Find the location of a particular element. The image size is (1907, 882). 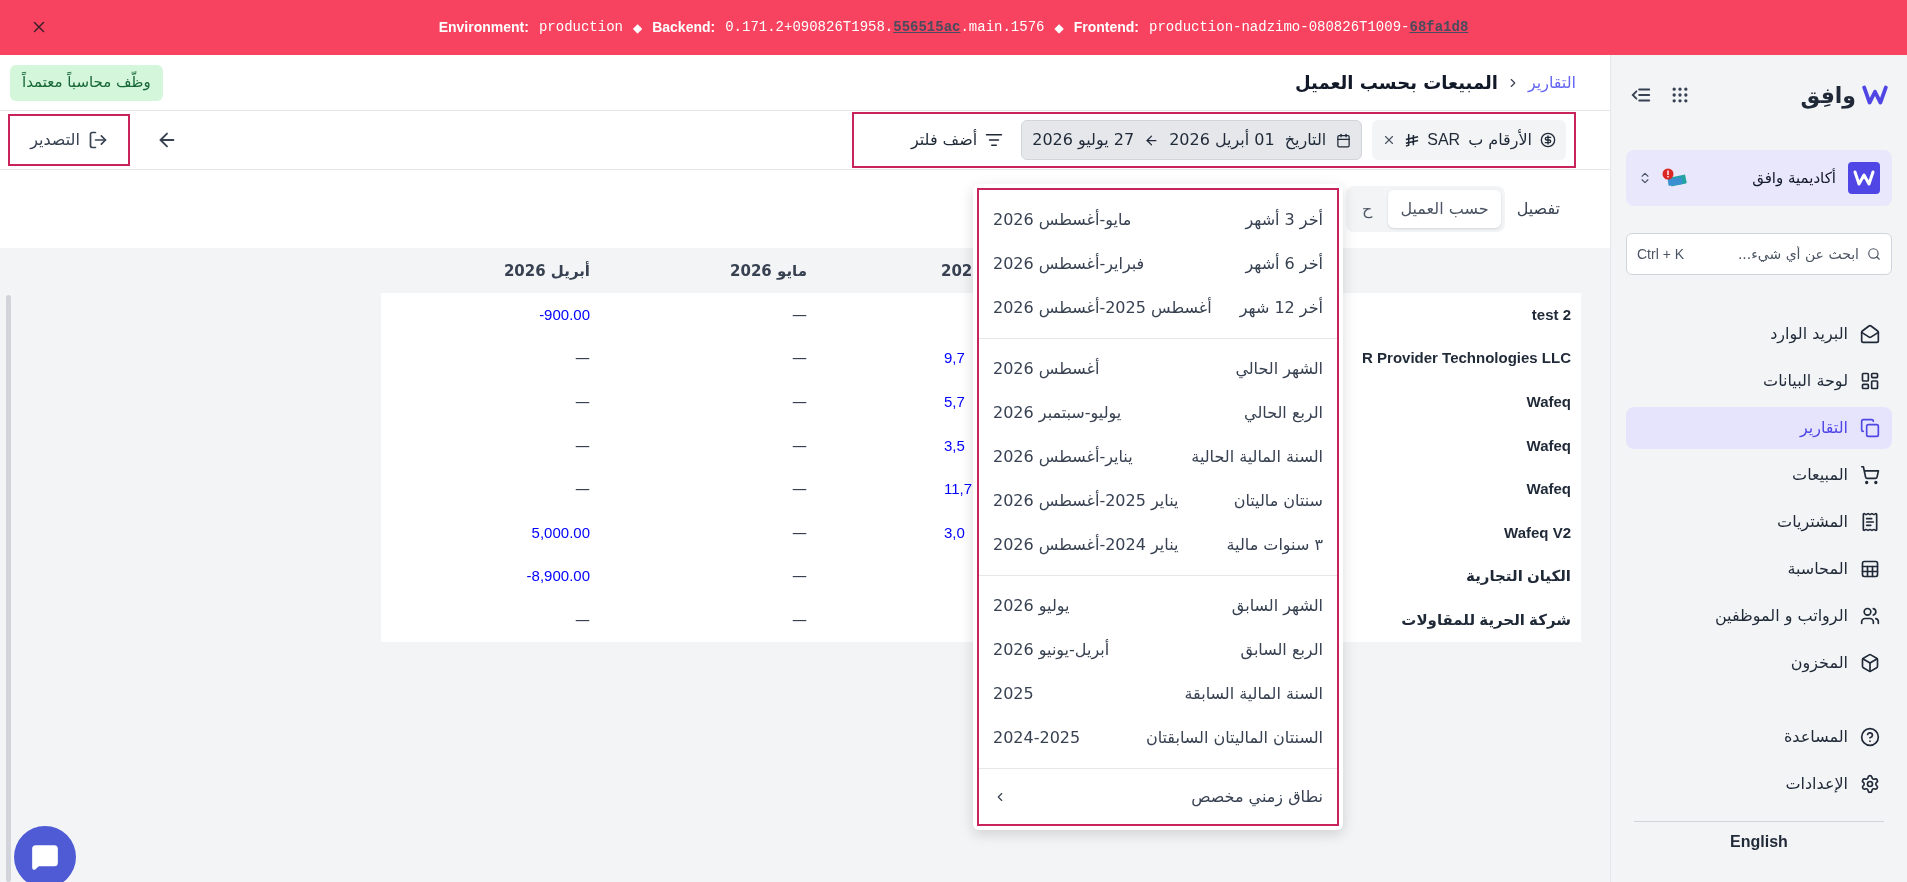

amount-link: -8,900.00 is located at coordinates (558, 576).